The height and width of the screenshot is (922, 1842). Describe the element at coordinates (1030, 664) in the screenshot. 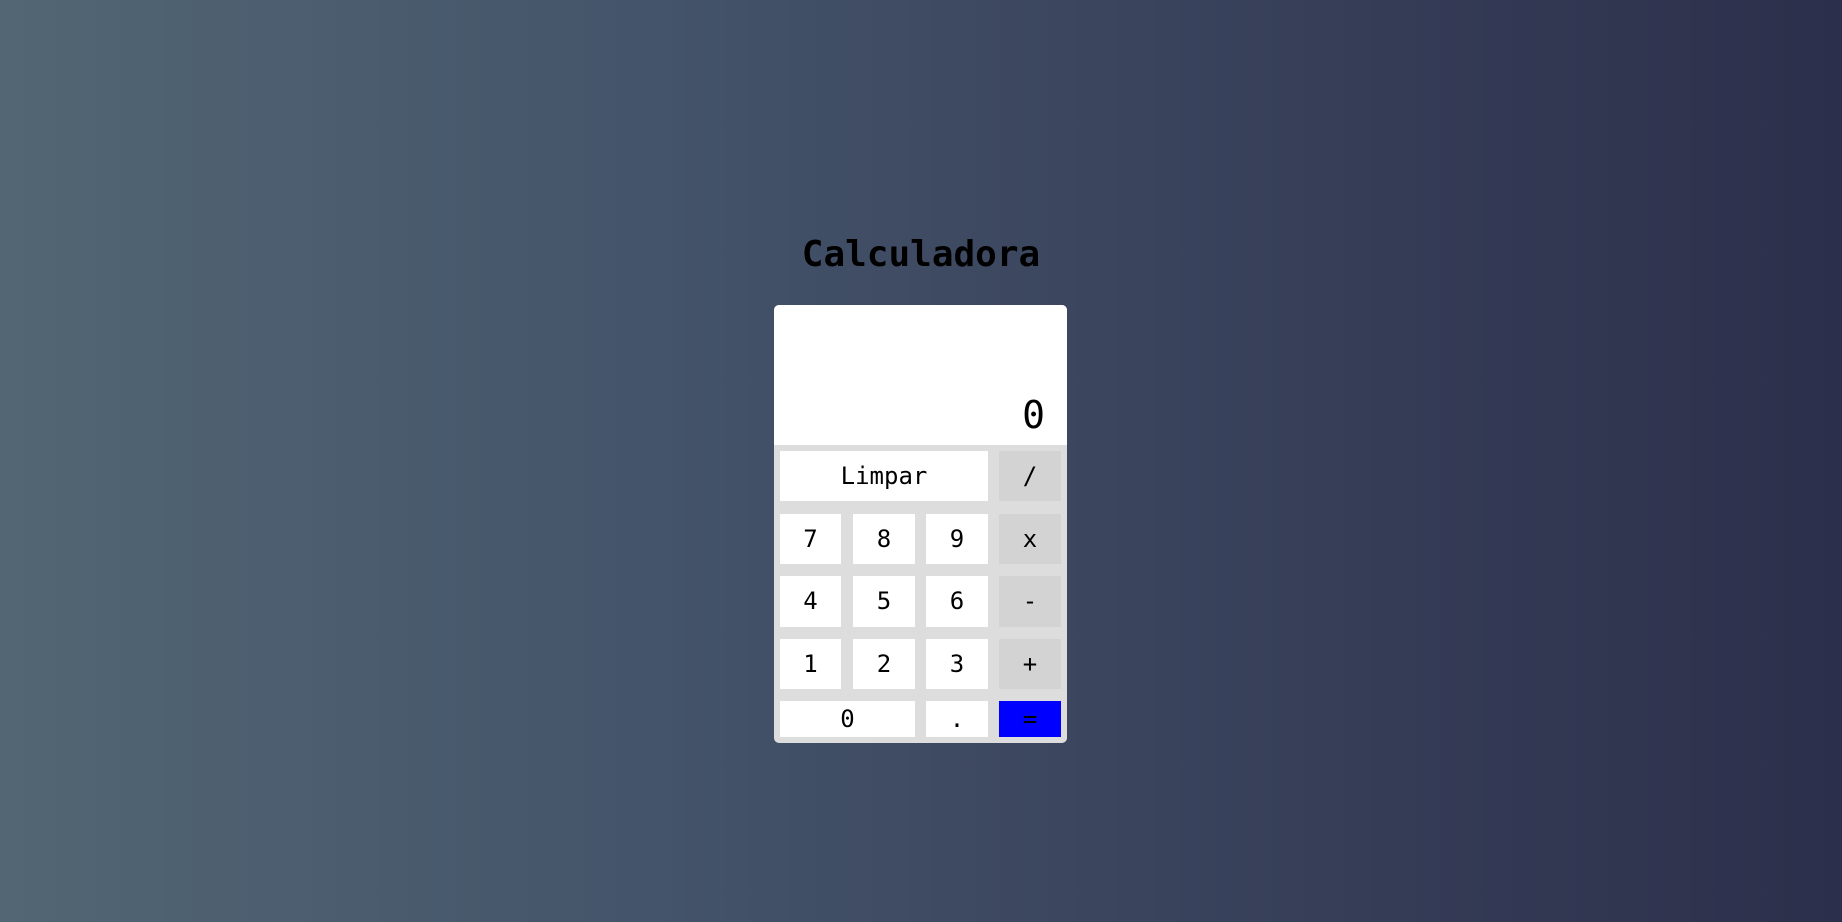

I see `add-button: +` at that location.